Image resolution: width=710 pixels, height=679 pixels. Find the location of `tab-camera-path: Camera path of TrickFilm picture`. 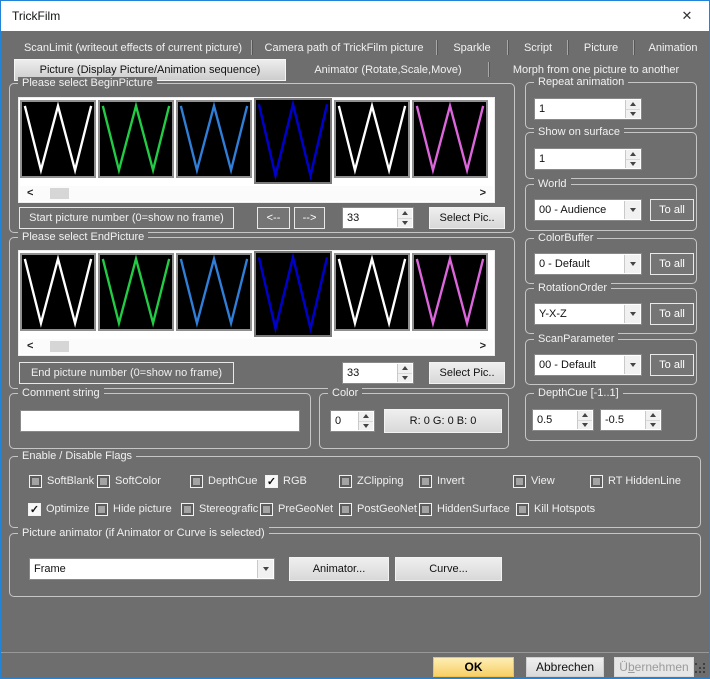

tab-camera-path: Camera path of TrickFilm picture is located at coordinates (344, 48).